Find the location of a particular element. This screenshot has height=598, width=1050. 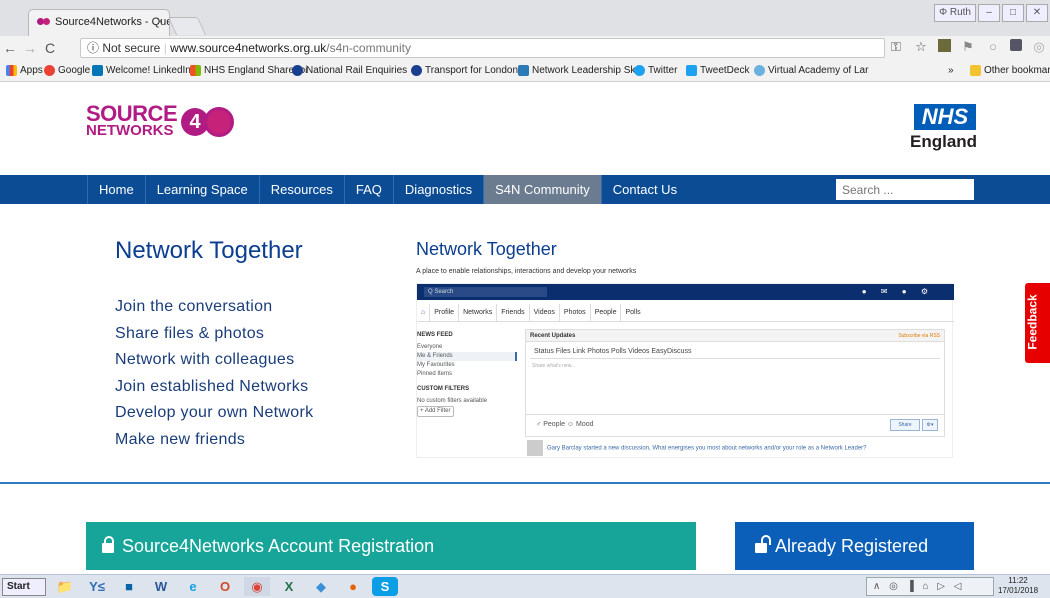

account-registration-button: Source4Networks Account Registration is located at coordinates (391, 546).